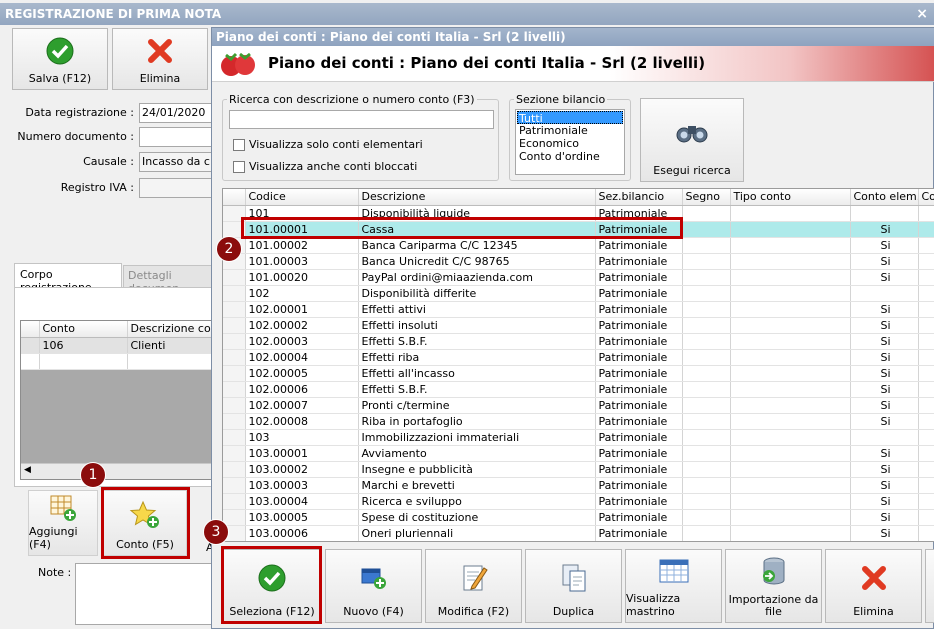 The width and height of the screenshot is (934, 629). What do you see at coordinates (63, 523) in the screenshot?
I see `add-button: Aggiungi (F4)` at bounding box center [63, 523].